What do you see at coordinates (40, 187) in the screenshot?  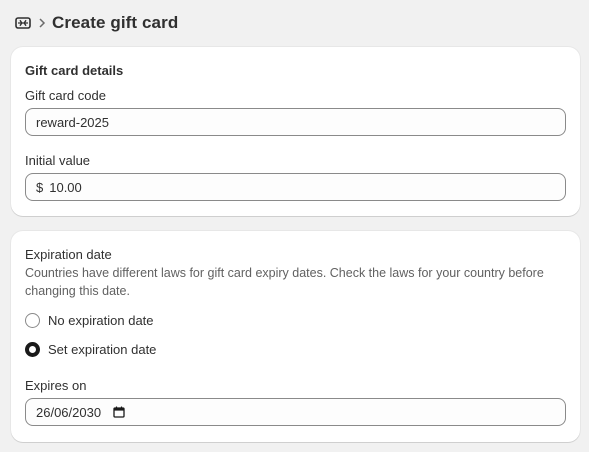 I see `currency-prefix: $` at bounding box center [40, 187].